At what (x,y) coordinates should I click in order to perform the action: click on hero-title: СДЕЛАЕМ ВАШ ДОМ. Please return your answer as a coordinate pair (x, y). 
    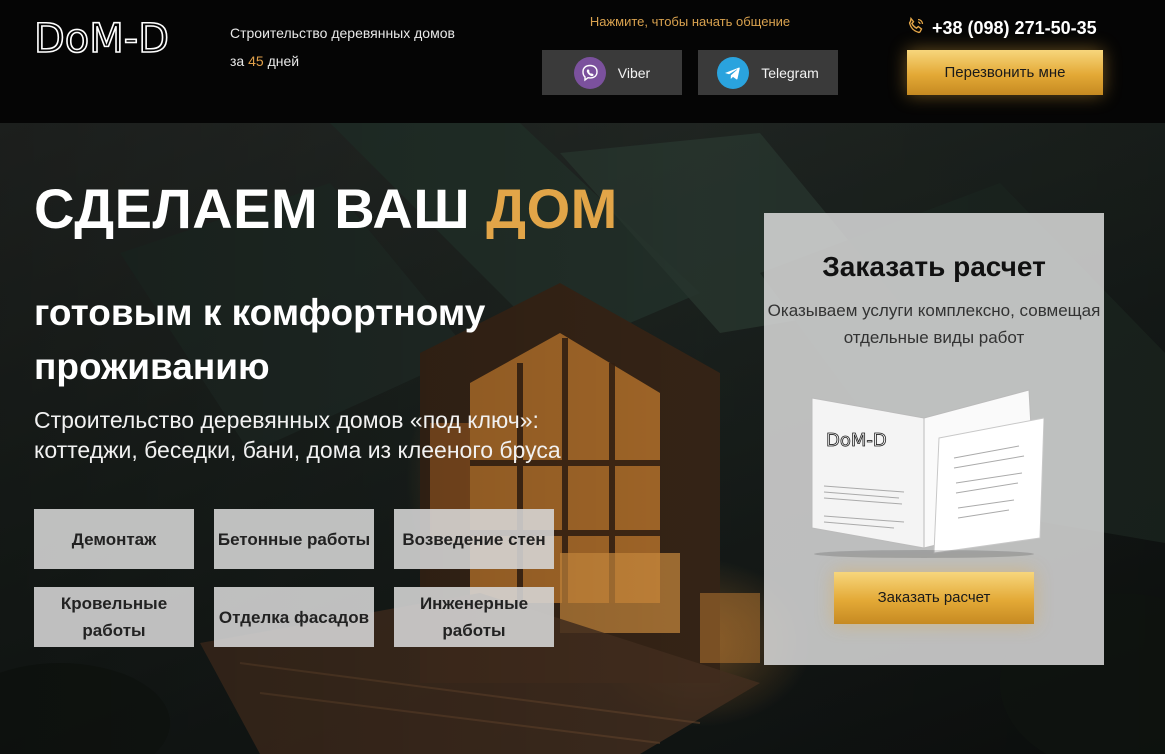
    Looking at the image, I should click on (326, 208).